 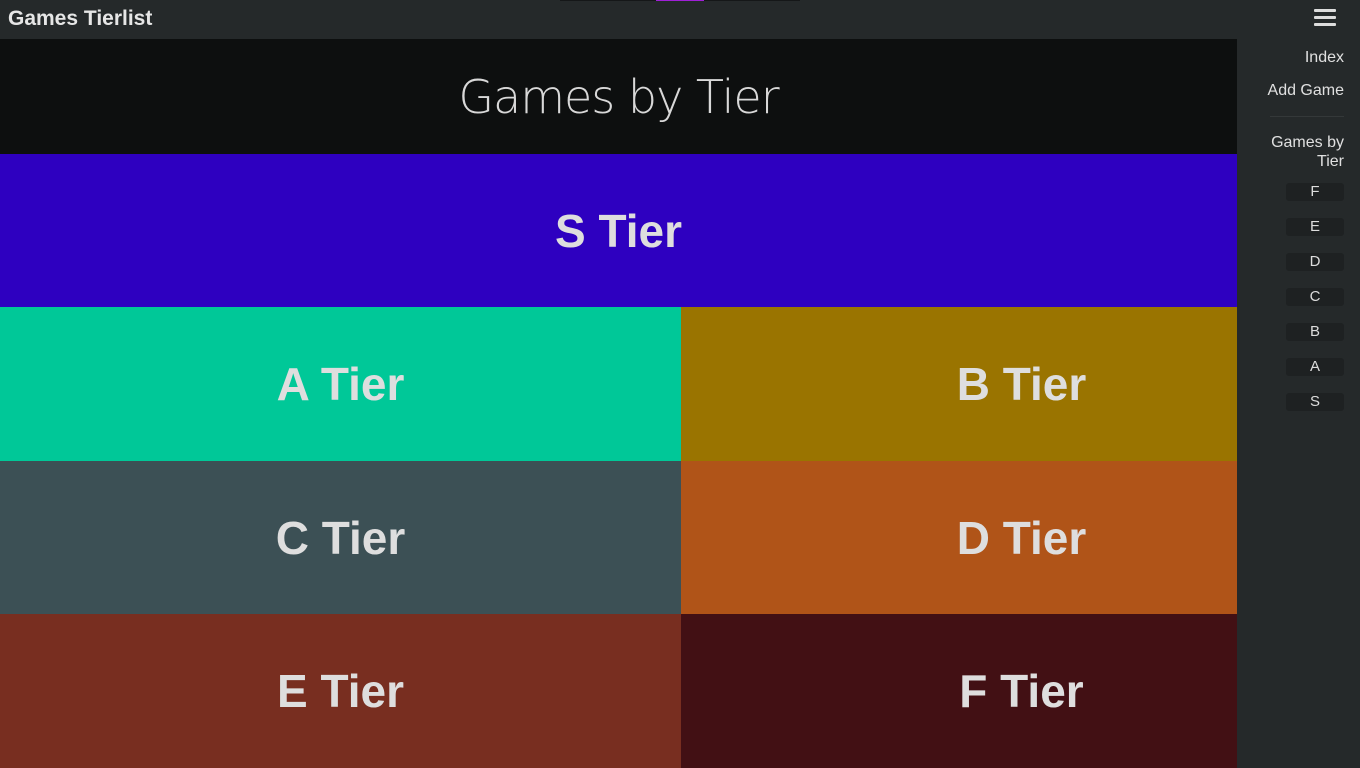 I want to click on page-title: Games by Tier, so click(x=618, y=96).